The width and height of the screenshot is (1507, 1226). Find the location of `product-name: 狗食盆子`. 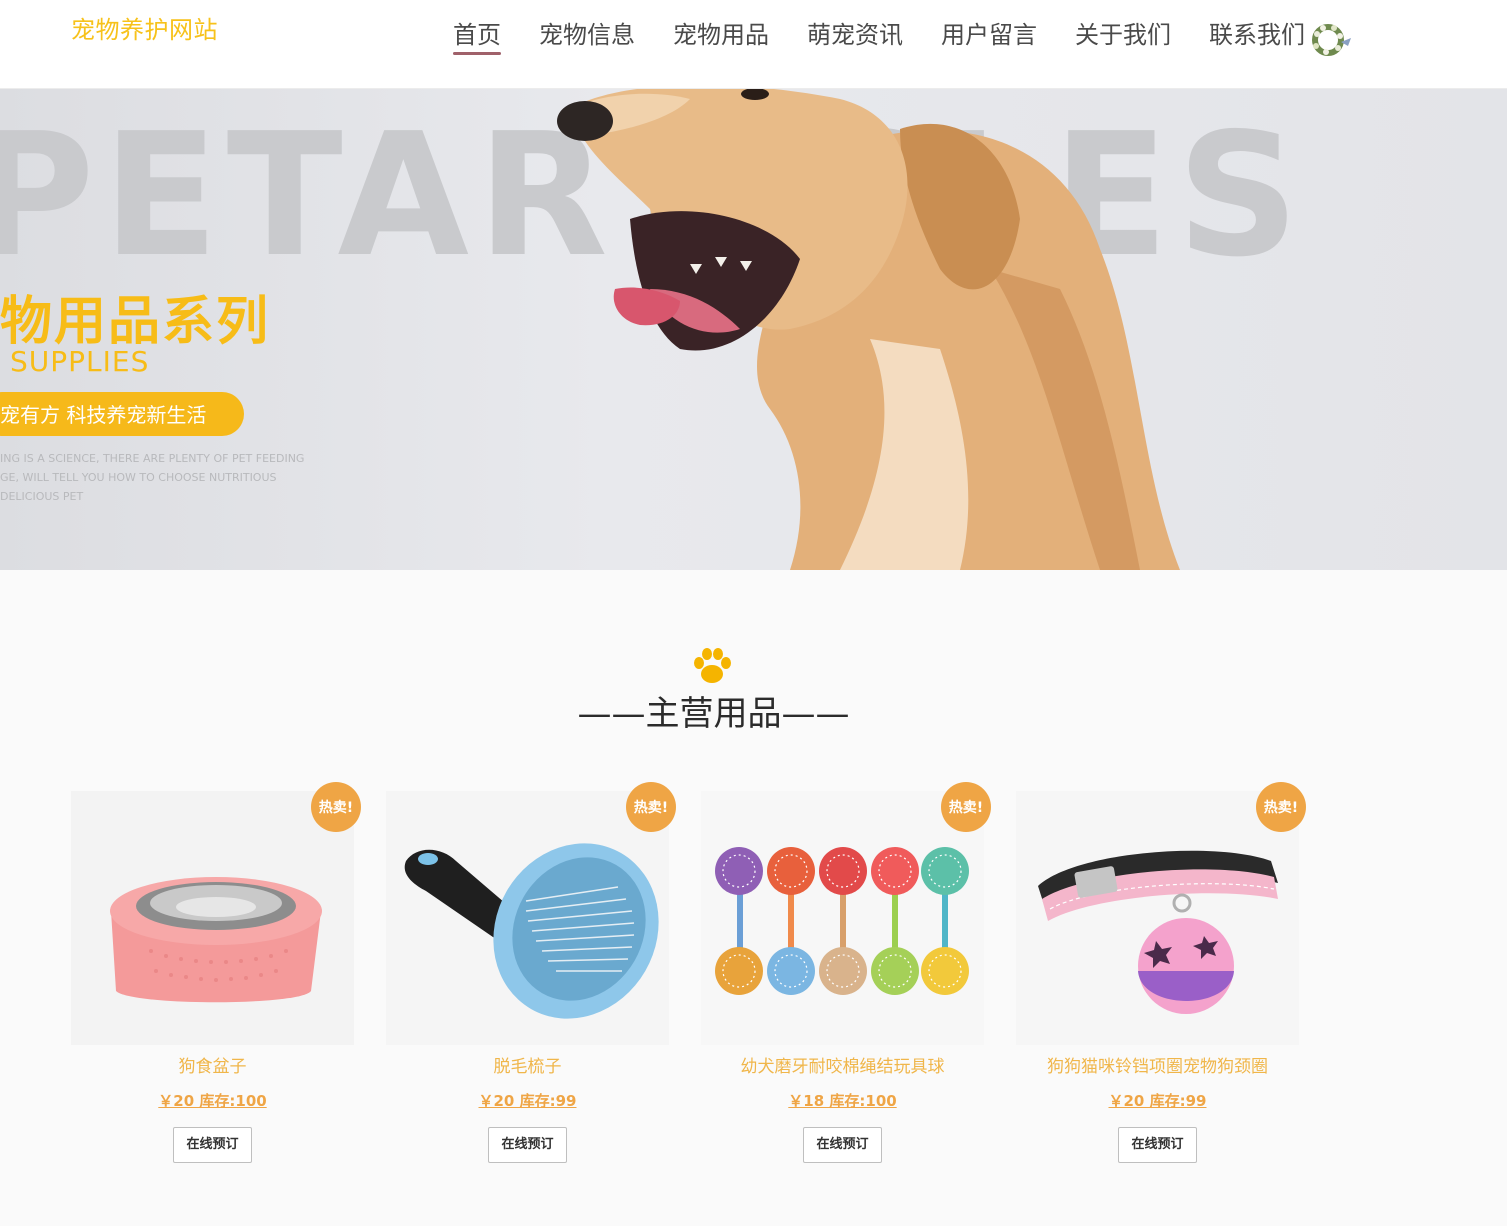

product-name: 狗食盆子 is located at coordinates (212, 1067).